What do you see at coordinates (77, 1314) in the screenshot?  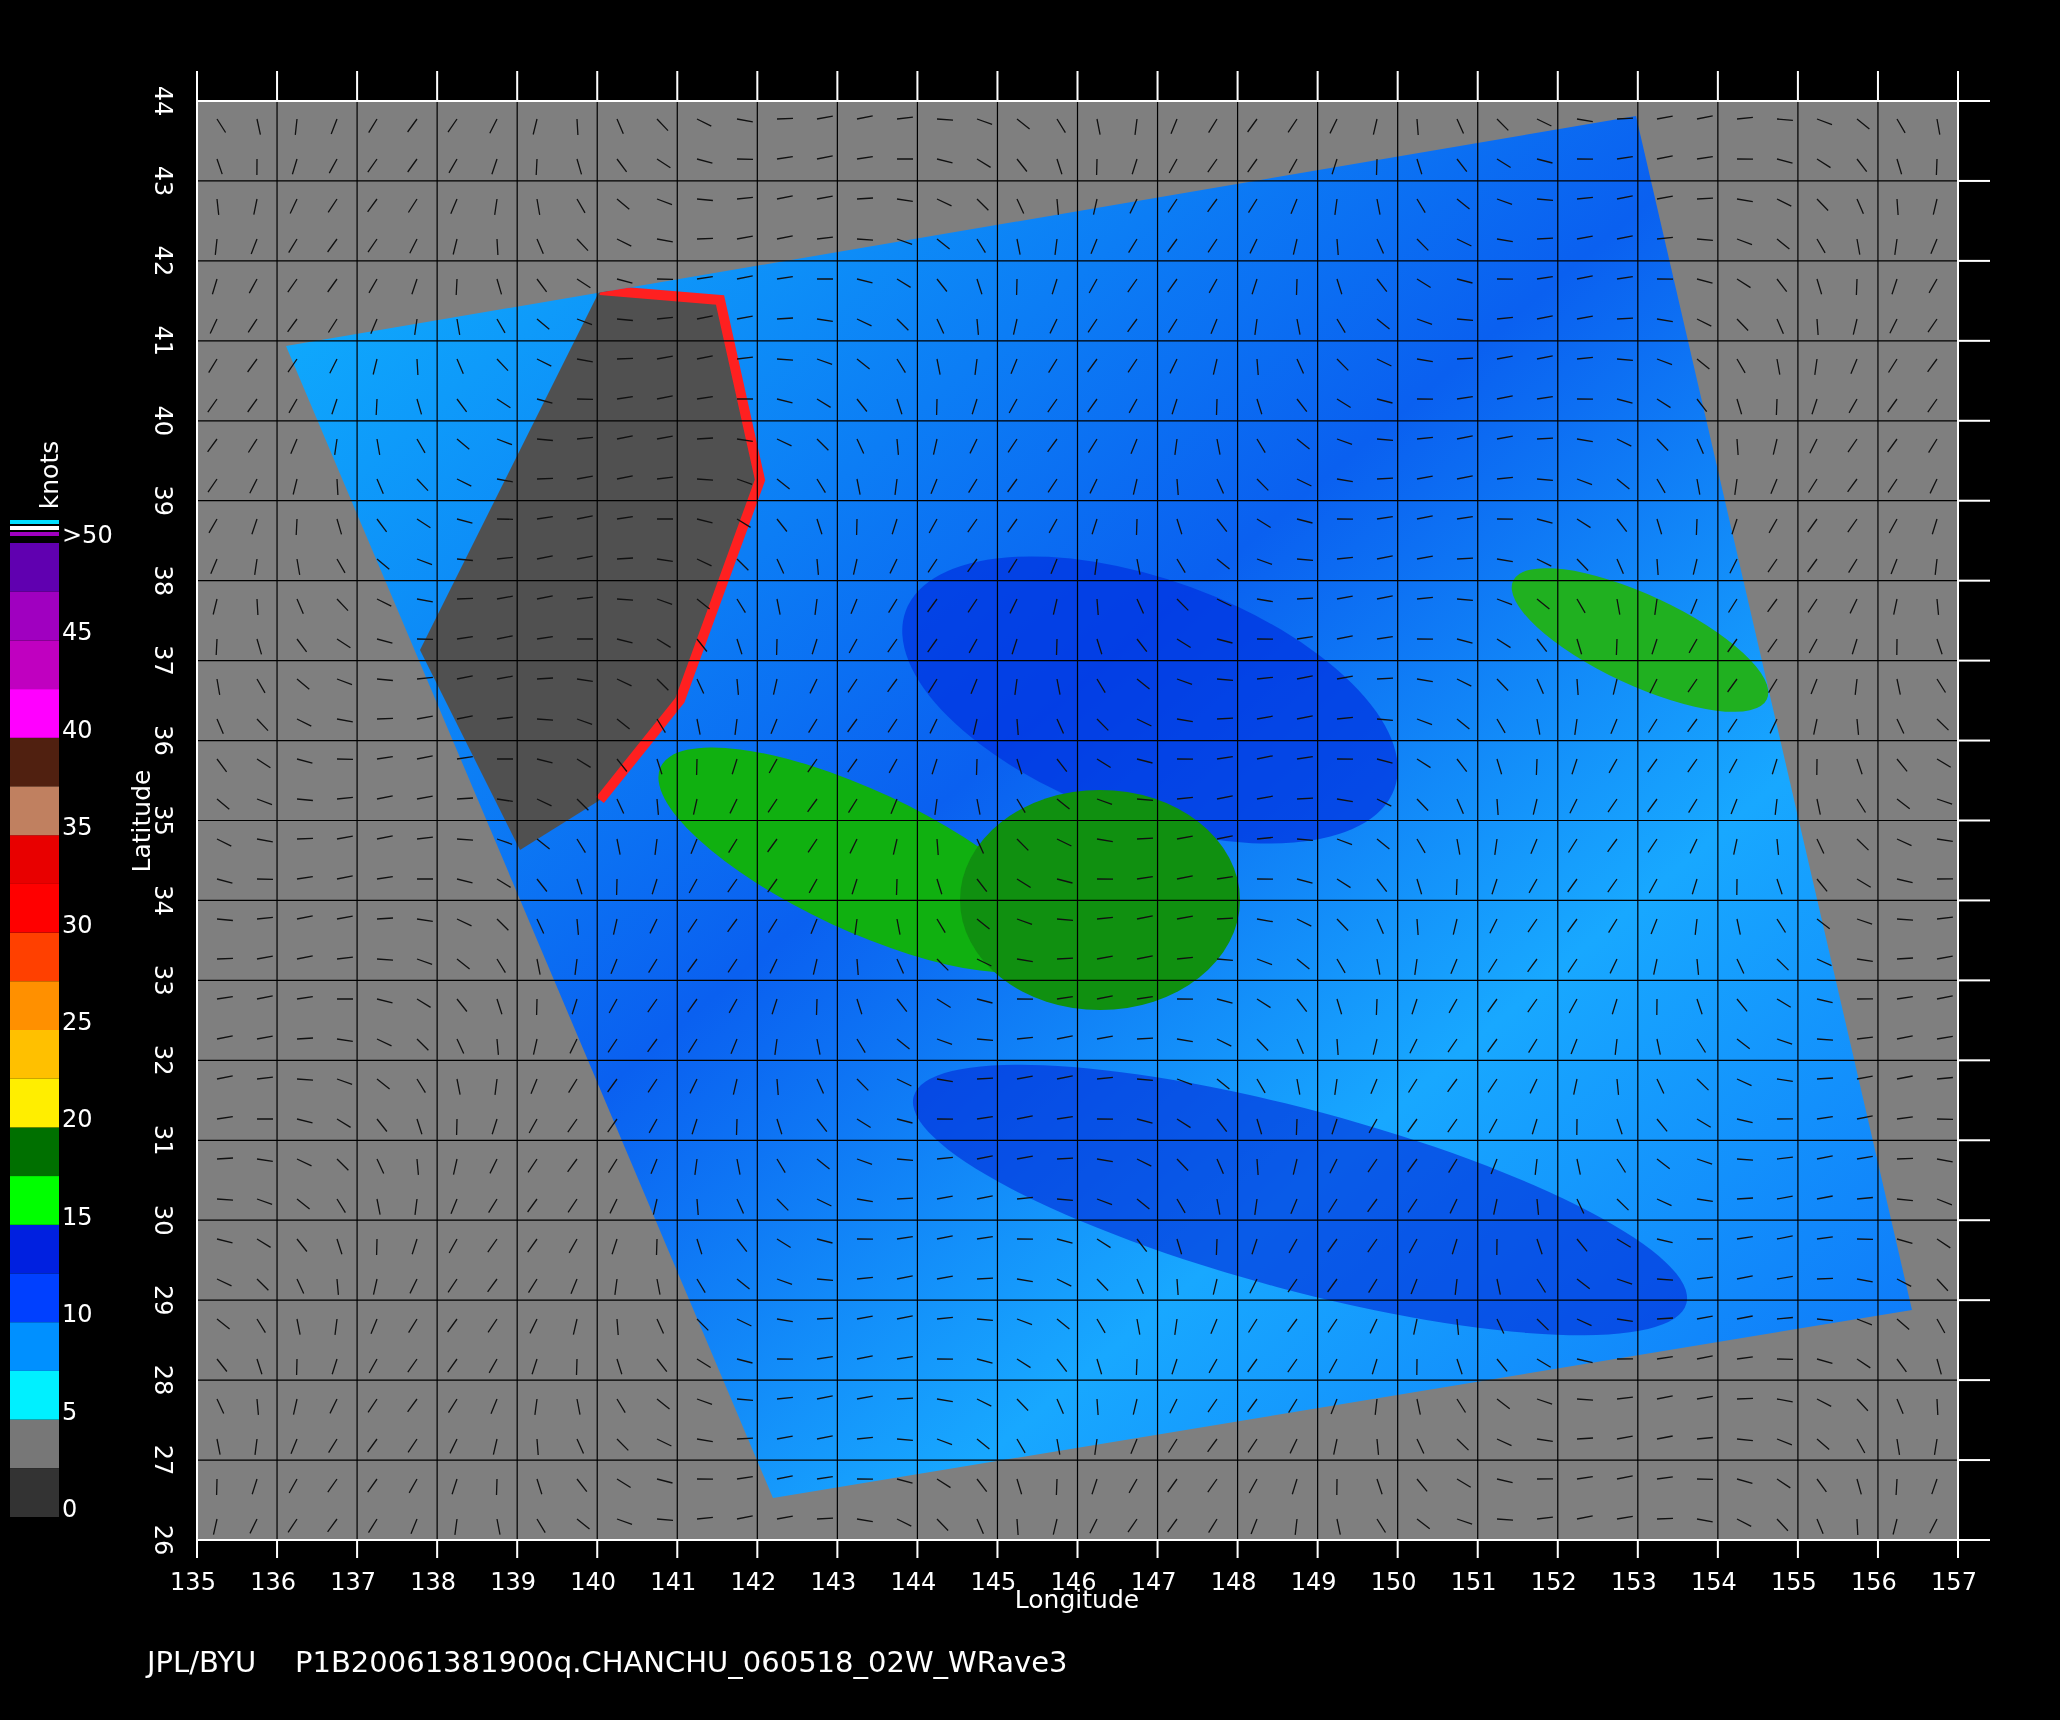 I see `scale-label: 10` at bounding box center [77, 1314].